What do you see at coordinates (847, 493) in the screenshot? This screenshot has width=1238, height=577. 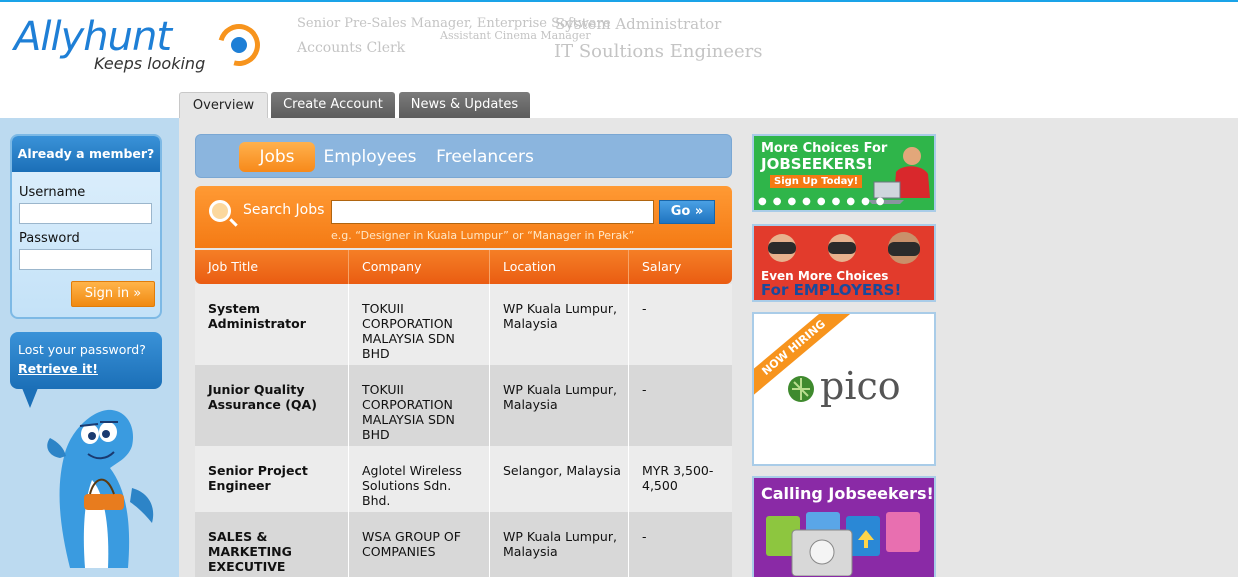 I see `ad4-title: Calling Jobseekers!` at bounding box center [847, 493].